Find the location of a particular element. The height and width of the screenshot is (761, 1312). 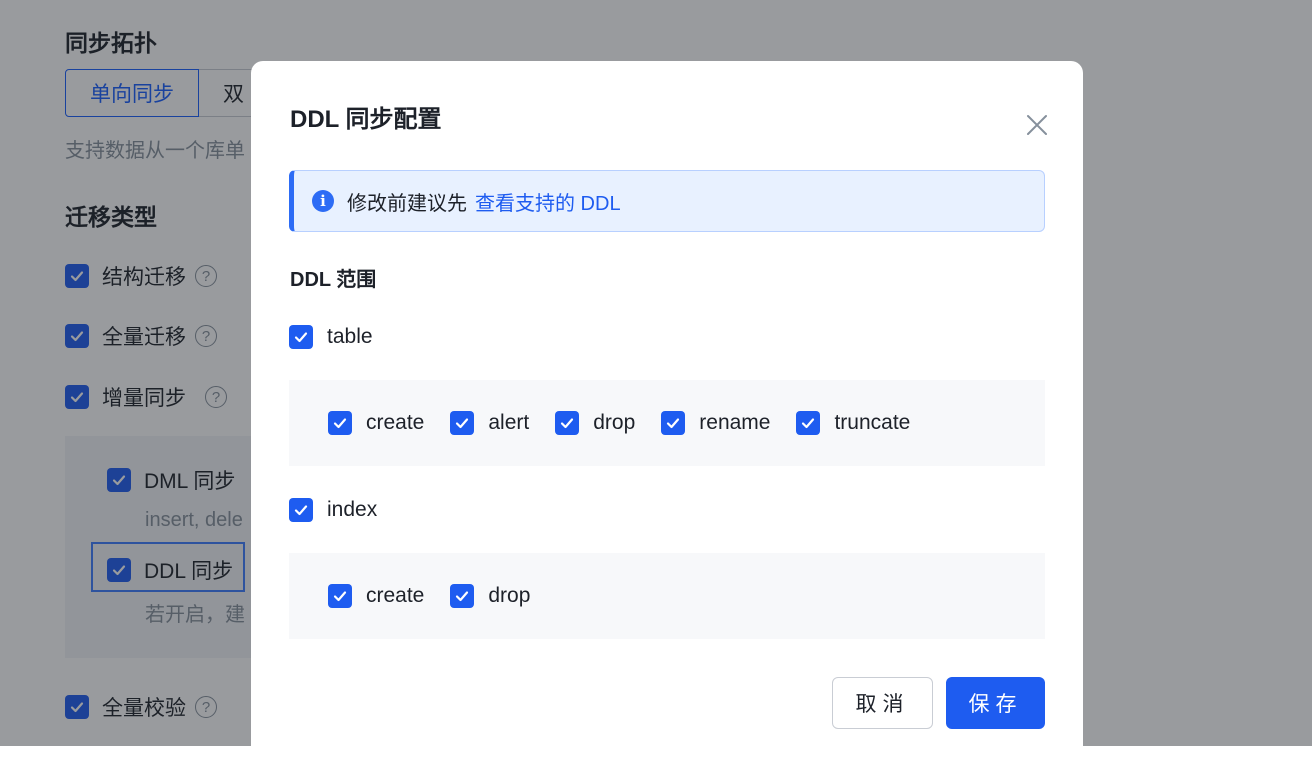

dialog-title: DDL 同步配置 is located at coordinates (366, 119).